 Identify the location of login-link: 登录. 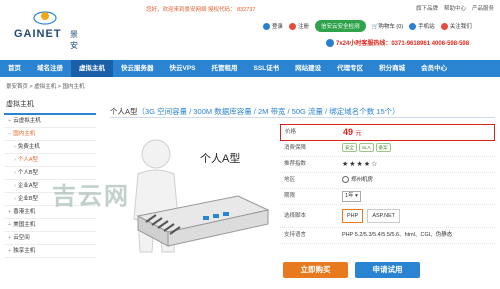
(273, 26).